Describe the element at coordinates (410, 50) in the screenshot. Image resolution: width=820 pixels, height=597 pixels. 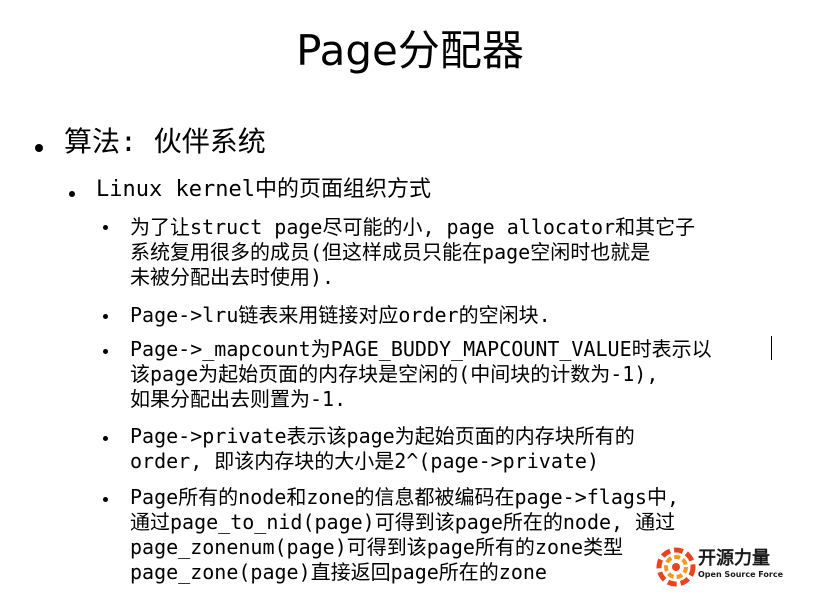
I see `slide-title: Page分配器` at that location.